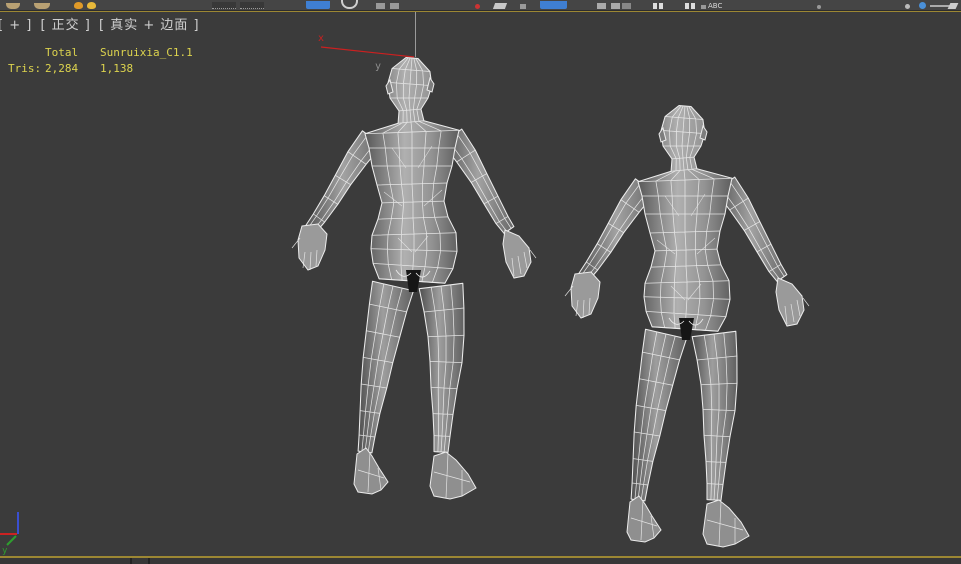  Describe the element at coordinates (26, 53) in the screenshot. I see `stats-empty-cell` at that location.